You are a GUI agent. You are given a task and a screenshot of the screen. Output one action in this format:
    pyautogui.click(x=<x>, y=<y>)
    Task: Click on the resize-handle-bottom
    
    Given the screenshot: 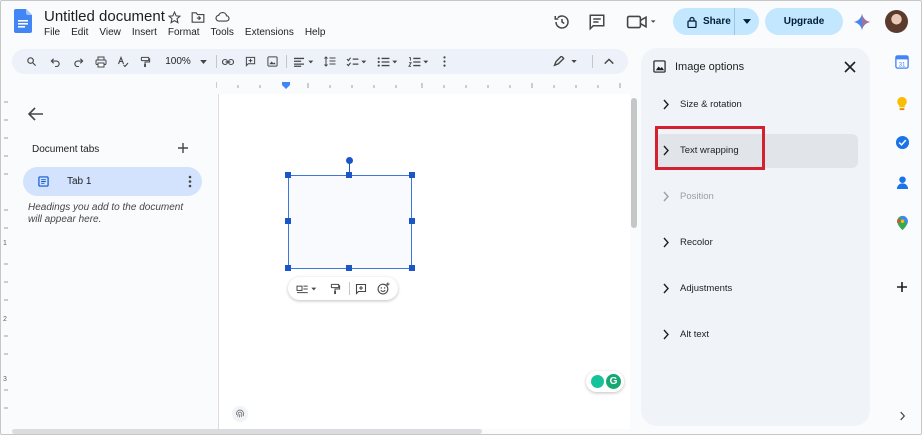 What is the action you would take?
    pyautogui.click(x=349, y=268)
    